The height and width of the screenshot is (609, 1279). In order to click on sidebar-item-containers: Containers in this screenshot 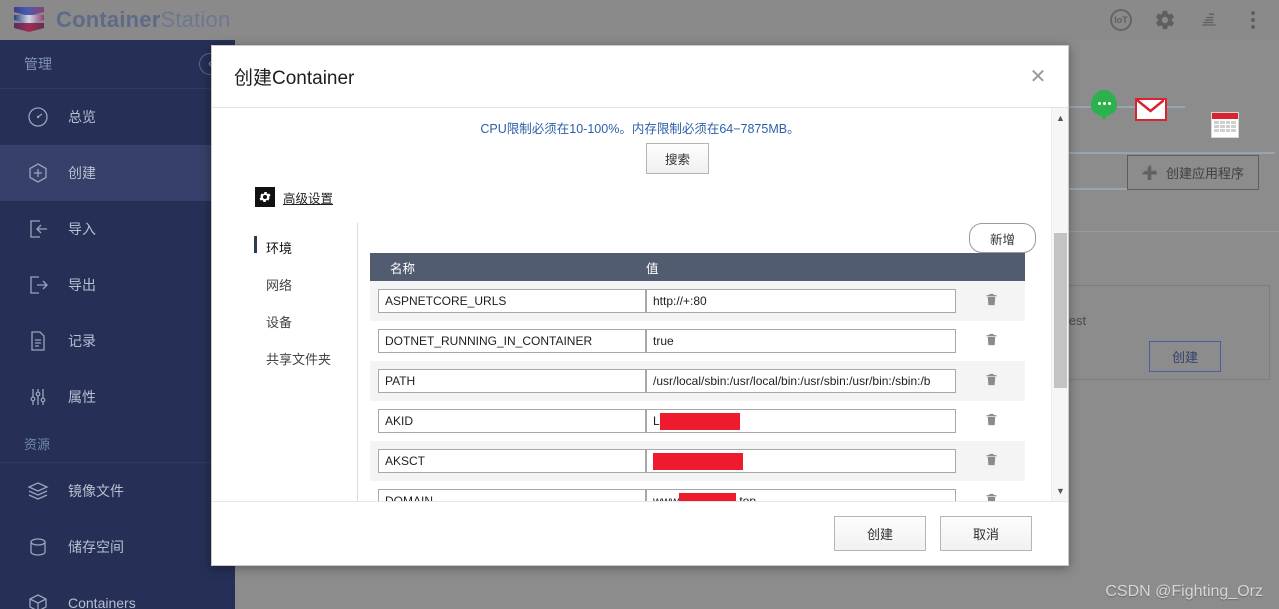, I will do `click(117, 592)`.